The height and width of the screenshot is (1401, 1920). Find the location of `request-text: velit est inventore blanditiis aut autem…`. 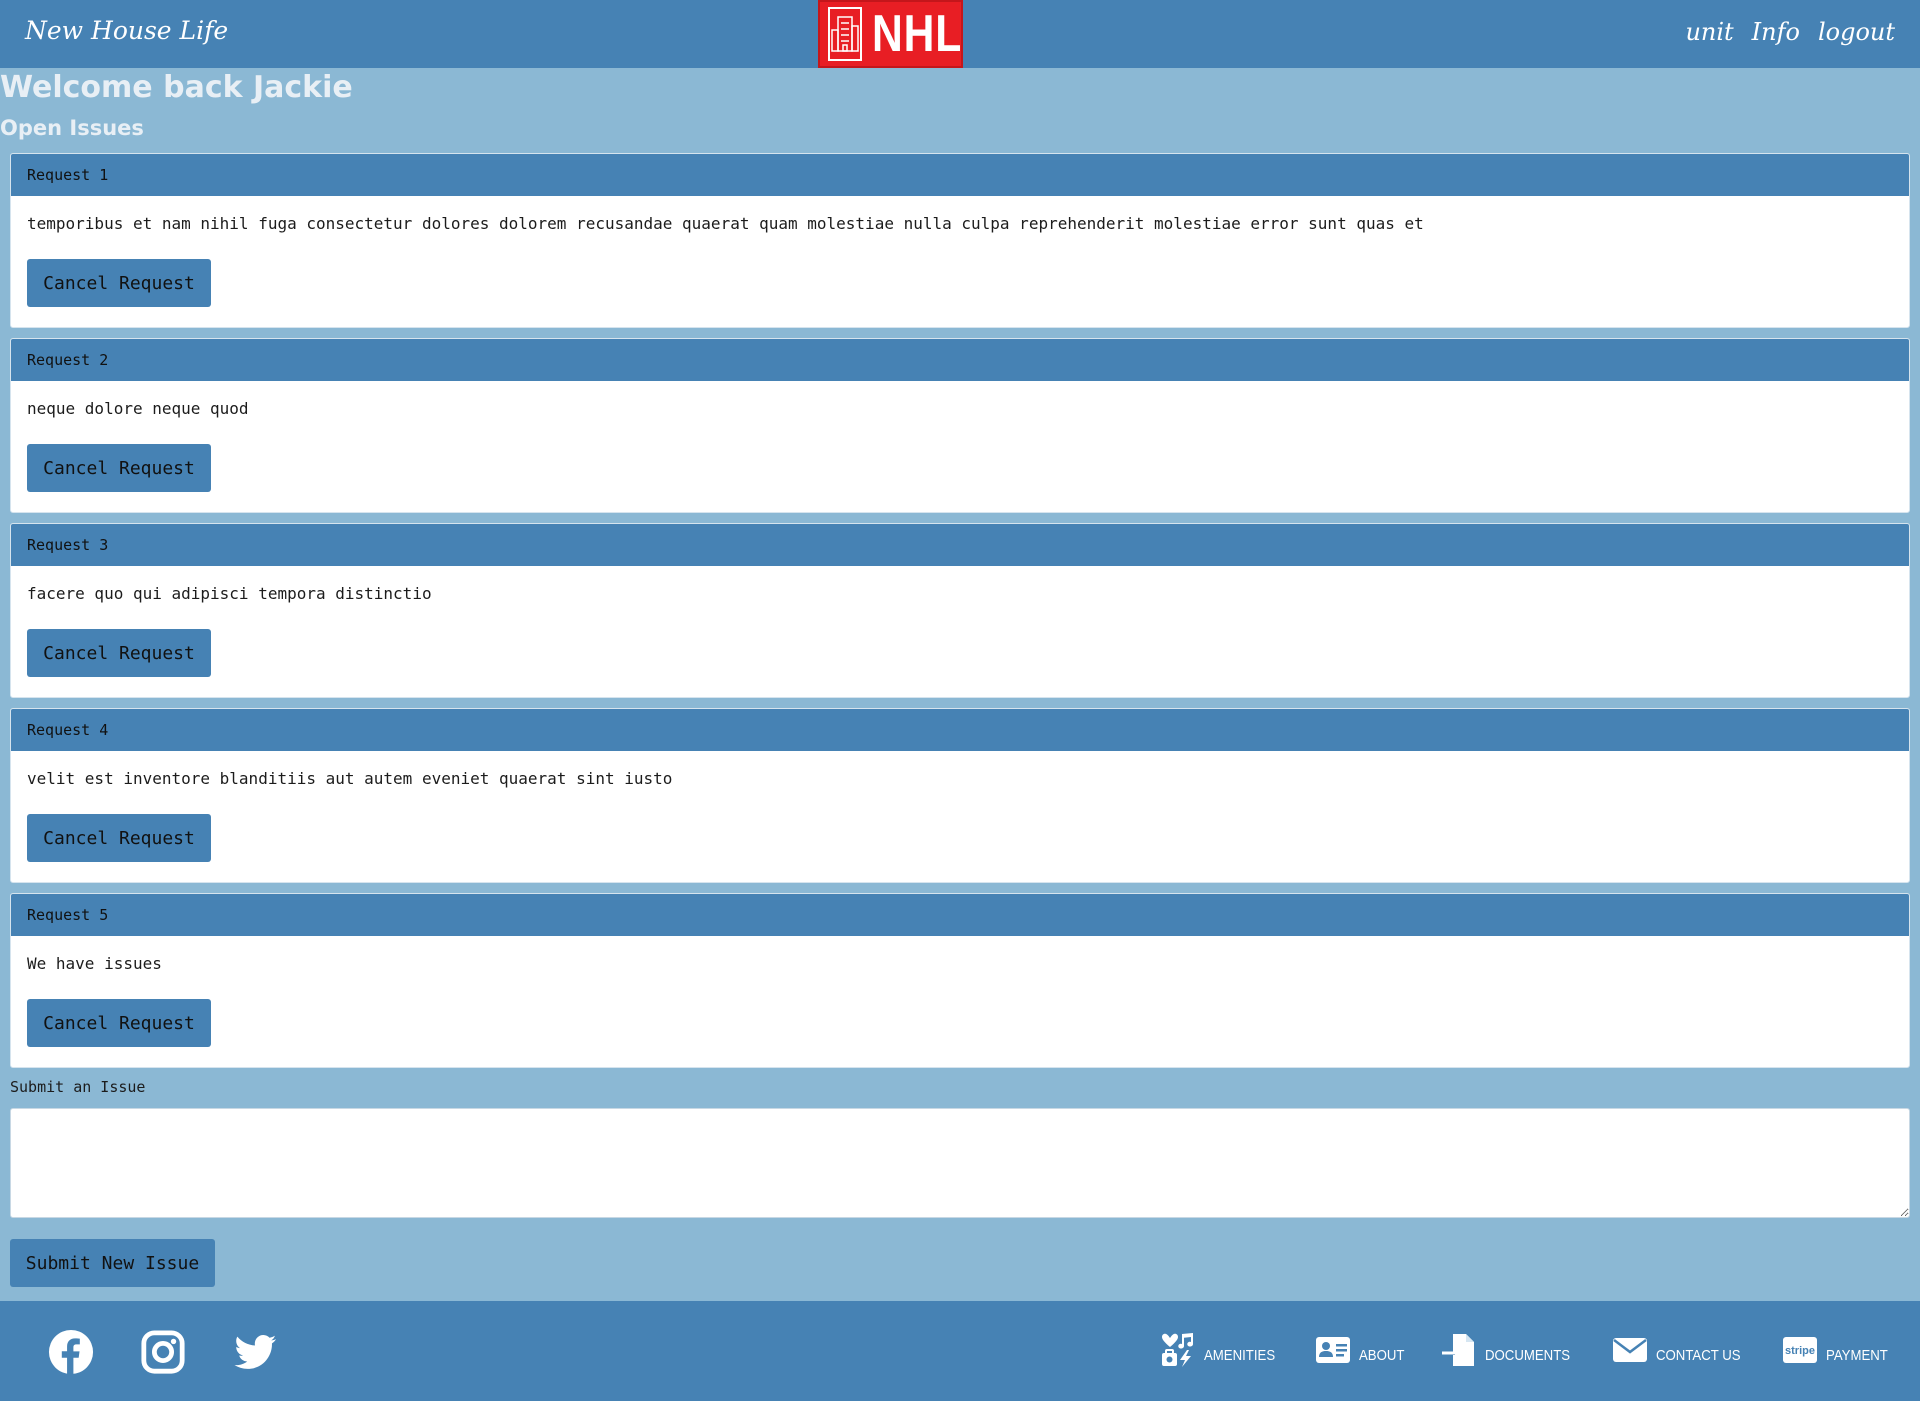

request-text: velit est inventore blanditiis aut autem… is located at coordinates (350, 778).